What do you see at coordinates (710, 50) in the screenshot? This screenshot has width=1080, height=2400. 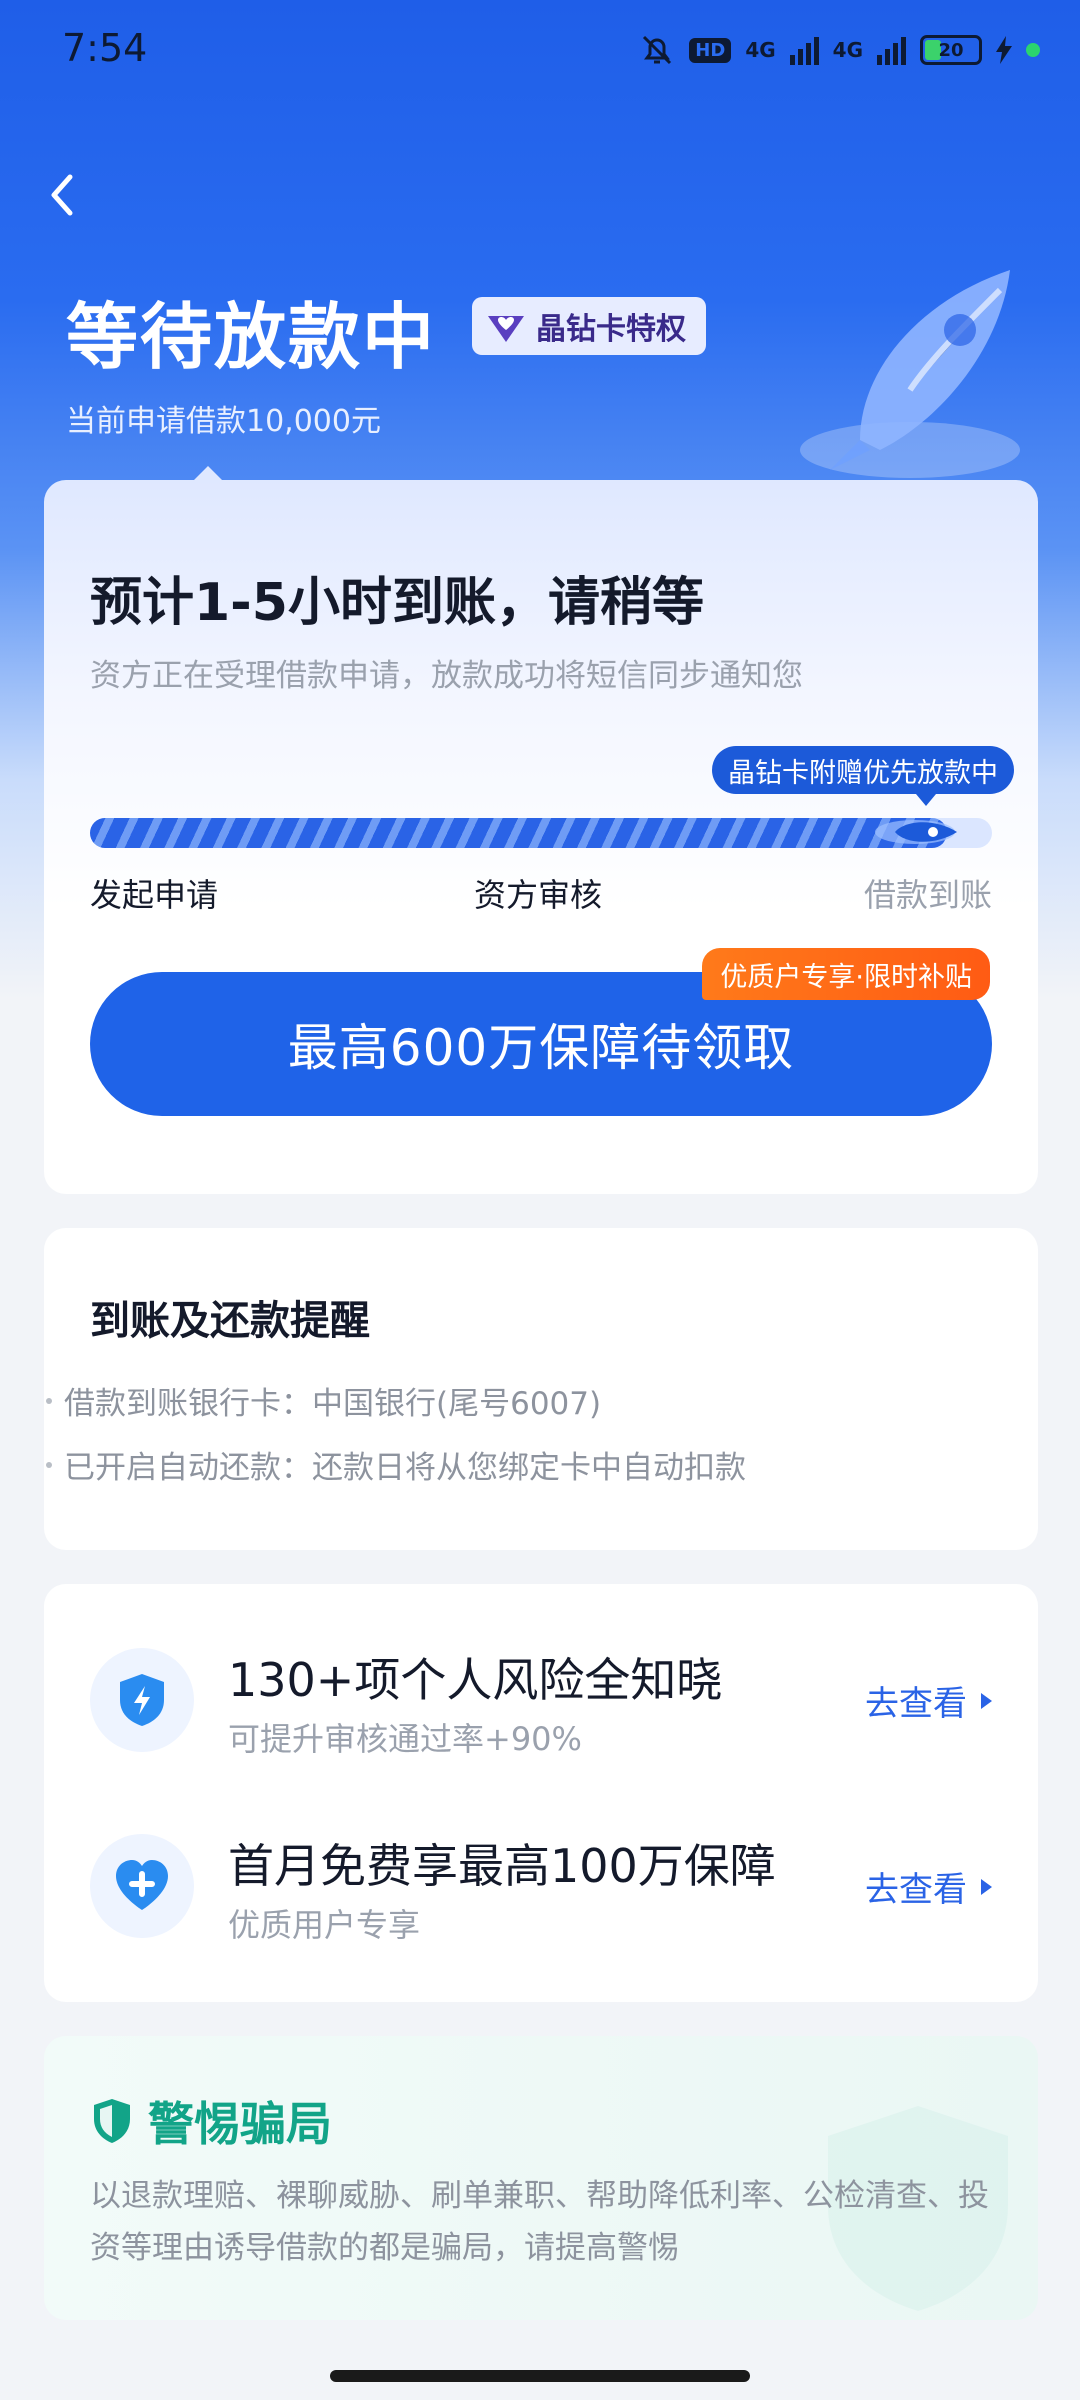 I see `hd-icon: HD` at bounding box center [710, 50].